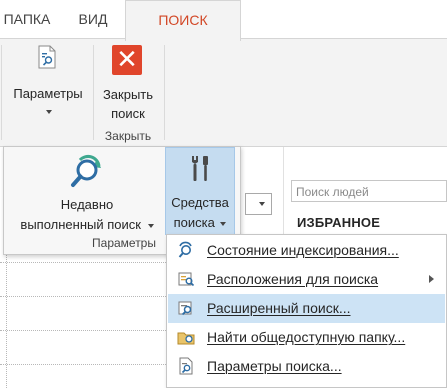 This screenshot has width=447, height=388. I want to click on close-icon: ✕, so click(127, 60).